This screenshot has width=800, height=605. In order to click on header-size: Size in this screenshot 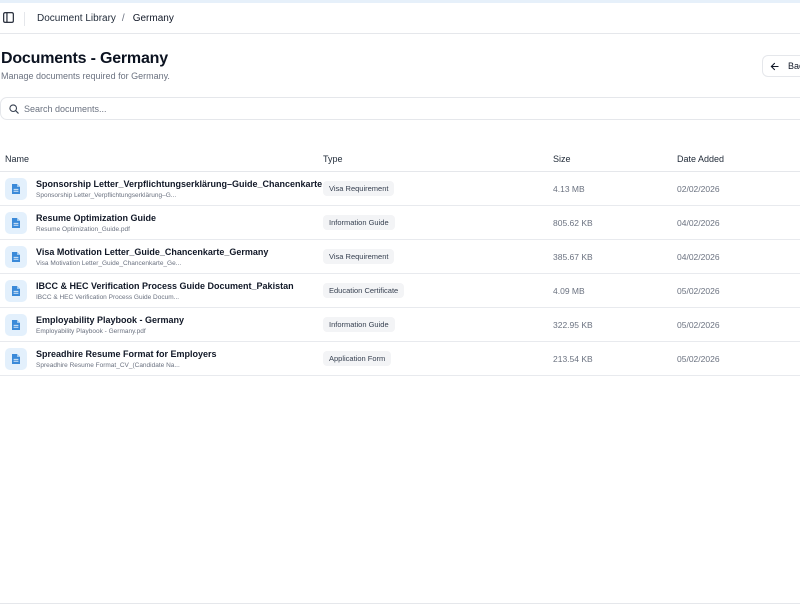, I will do `click(562, 159)`.